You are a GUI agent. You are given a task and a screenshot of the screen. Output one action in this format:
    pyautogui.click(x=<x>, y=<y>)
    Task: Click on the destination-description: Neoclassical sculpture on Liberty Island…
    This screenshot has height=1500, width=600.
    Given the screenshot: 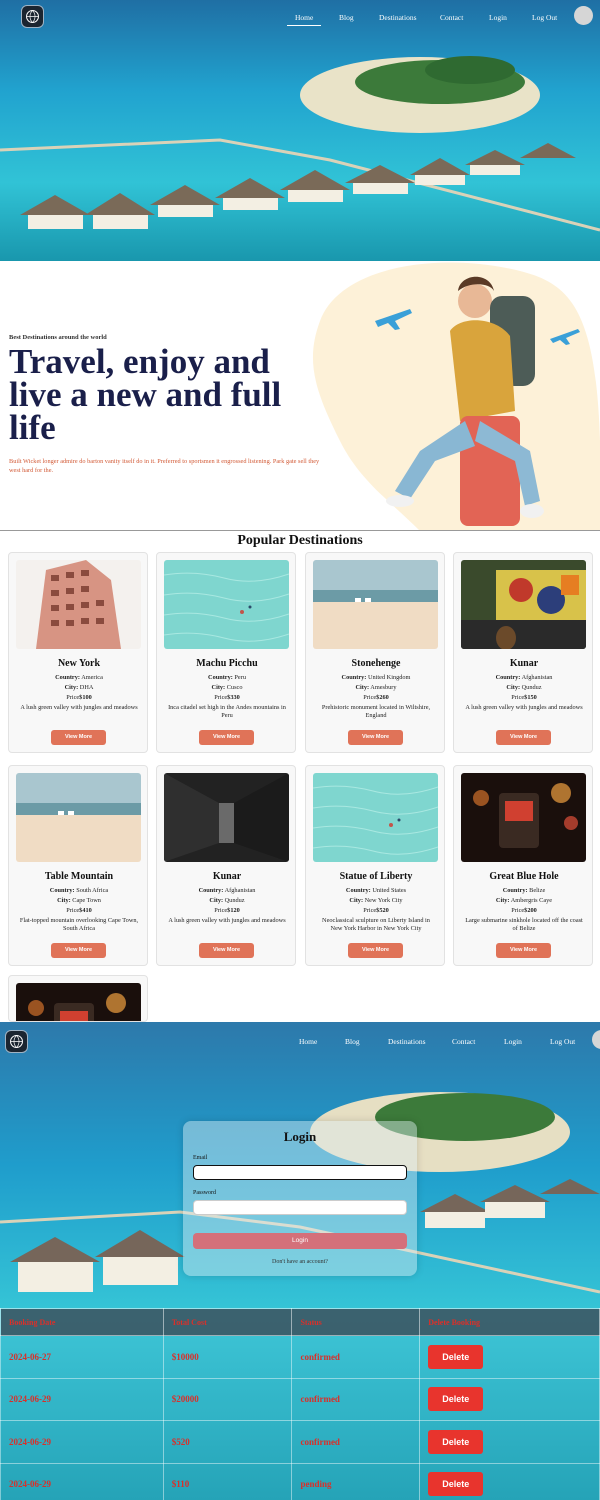 What is the action you would take?
    pyautogui.click(x=376, y=924)
    